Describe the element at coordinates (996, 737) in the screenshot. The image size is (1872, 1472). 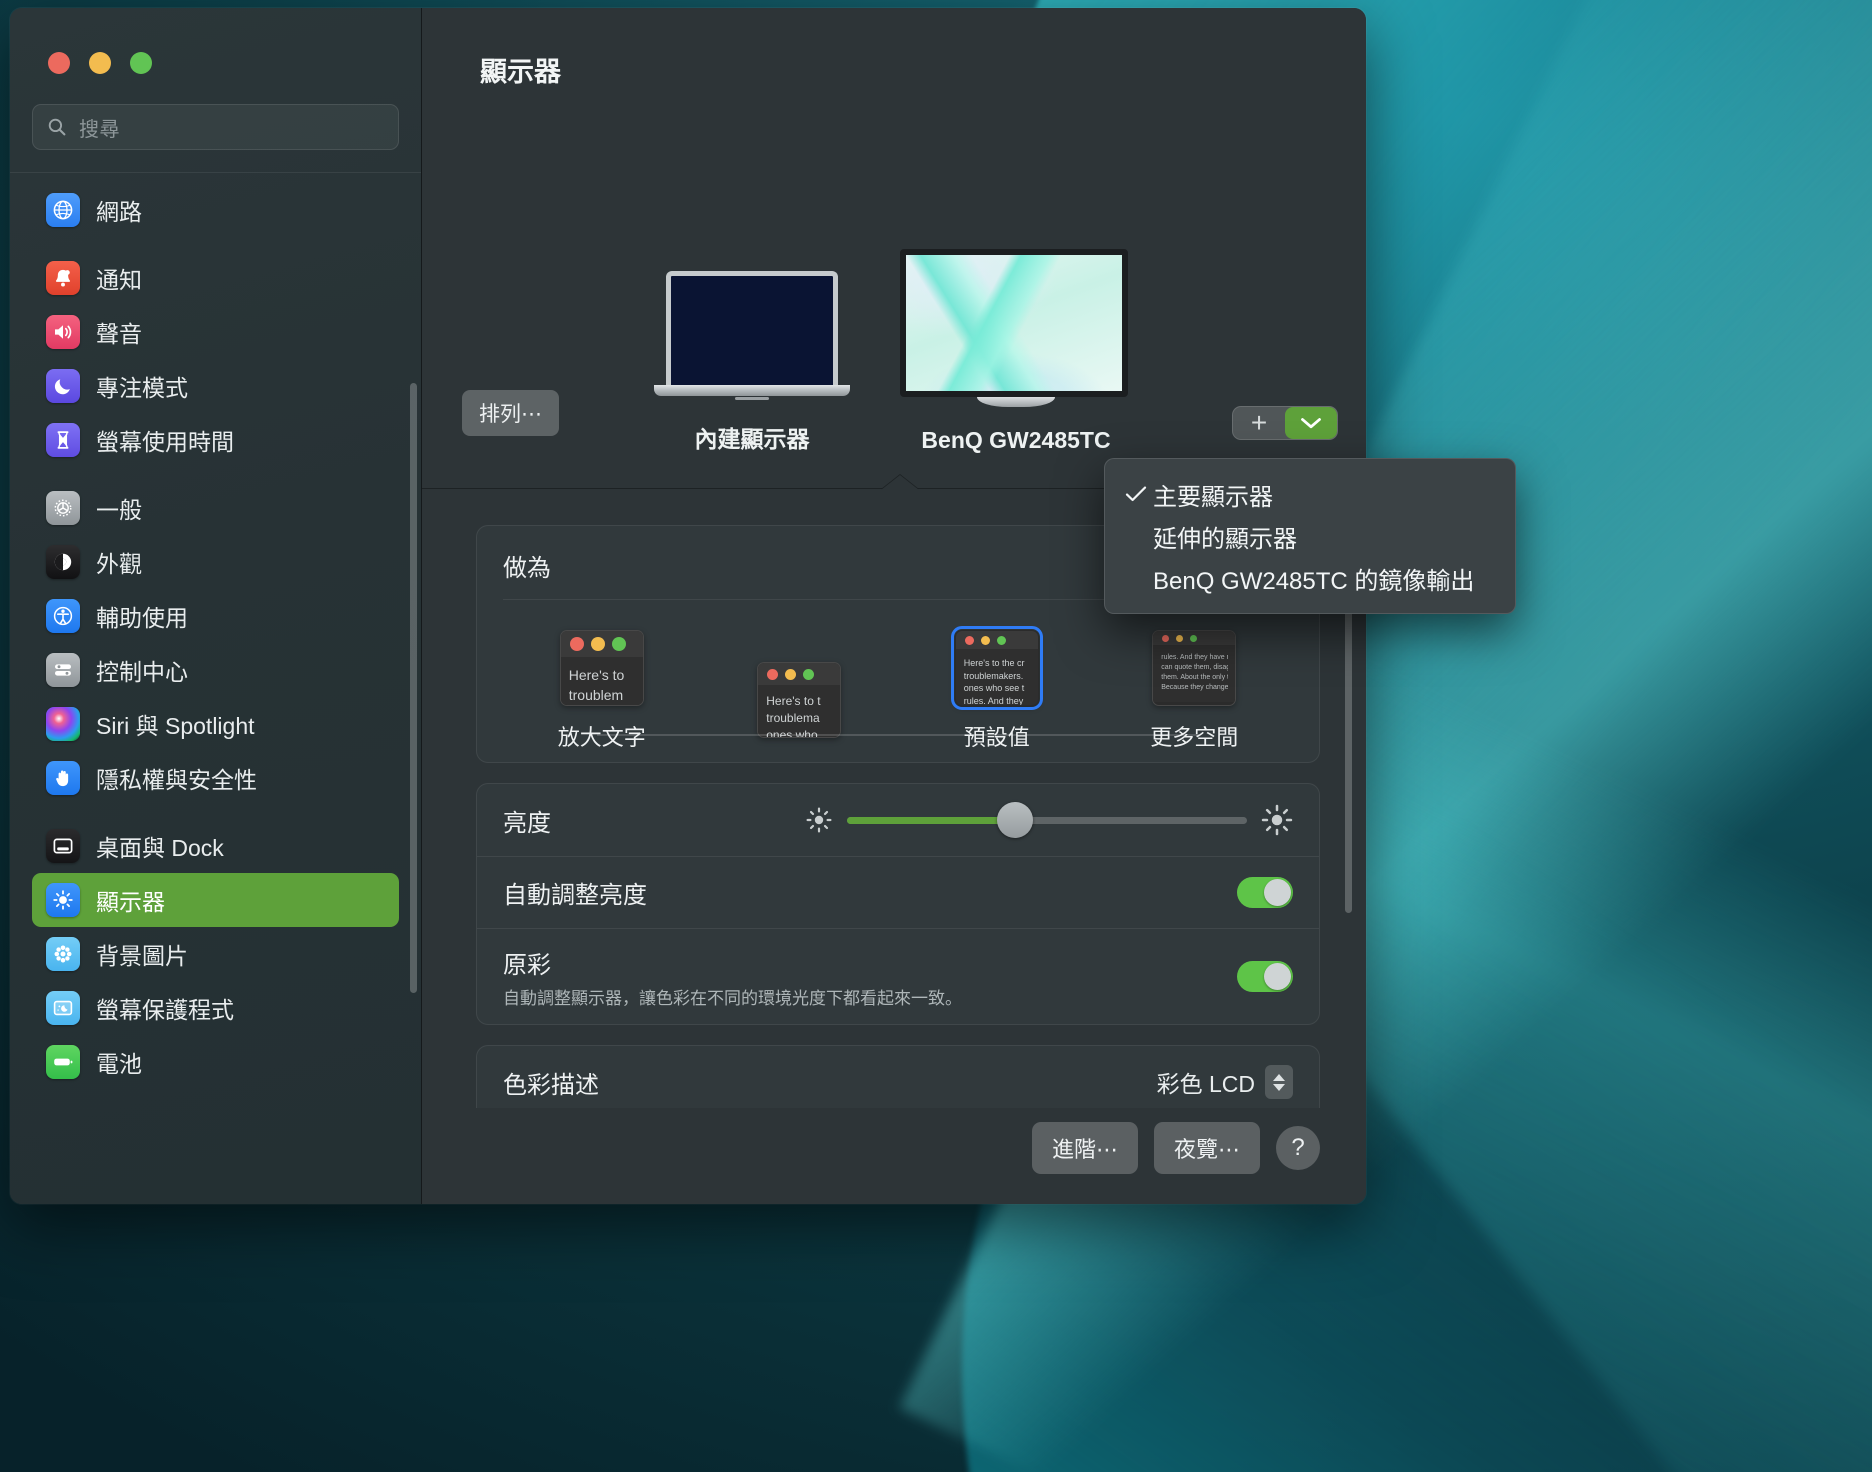
I see `scale-option-label: 預設值` at that location.